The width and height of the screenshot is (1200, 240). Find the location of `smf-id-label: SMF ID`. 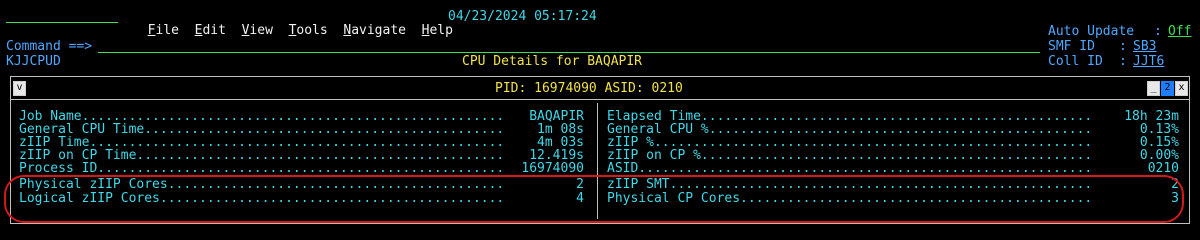

smf-id-label: SMF ID is located at coordinates (1071, 46).